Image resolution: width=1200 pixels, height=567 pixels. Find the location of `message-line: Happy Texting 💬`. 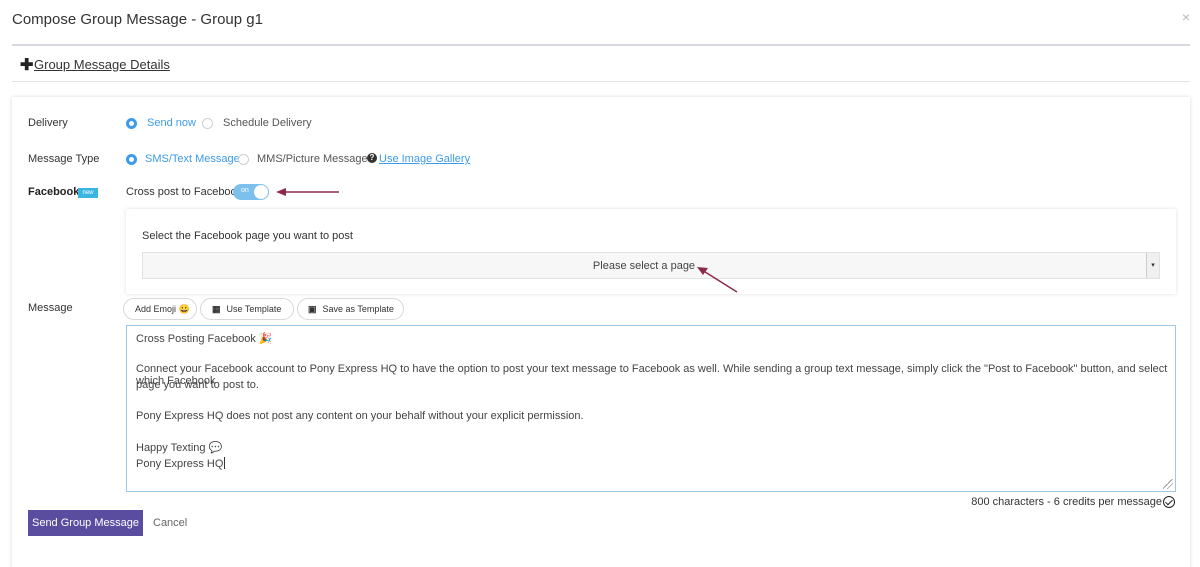

message-line: Happy Texting 💬 is located at coordinates (179, 448).